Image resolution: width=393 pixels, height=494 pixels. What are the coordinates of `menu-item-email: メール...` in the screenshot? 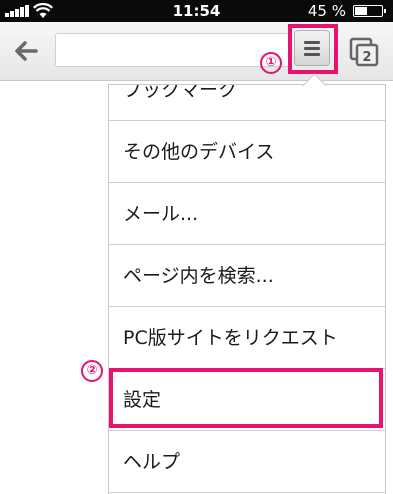 It's located at (247, 214).